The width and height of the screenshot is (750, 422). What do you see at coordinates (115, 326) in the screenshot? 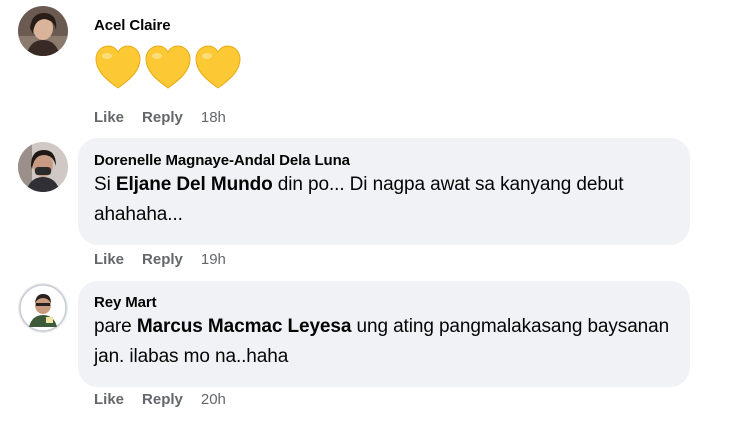
I see `comment-text-before: pare` at bounding box center [115, 326].